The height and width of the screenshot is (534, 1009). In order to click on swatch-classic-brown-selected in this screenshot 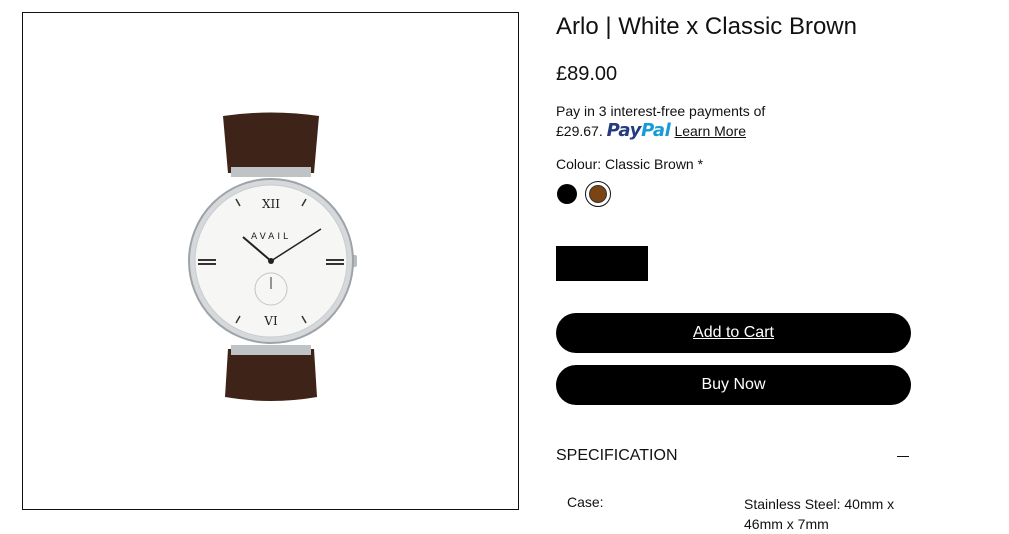, I will do `click(598, 194)`.